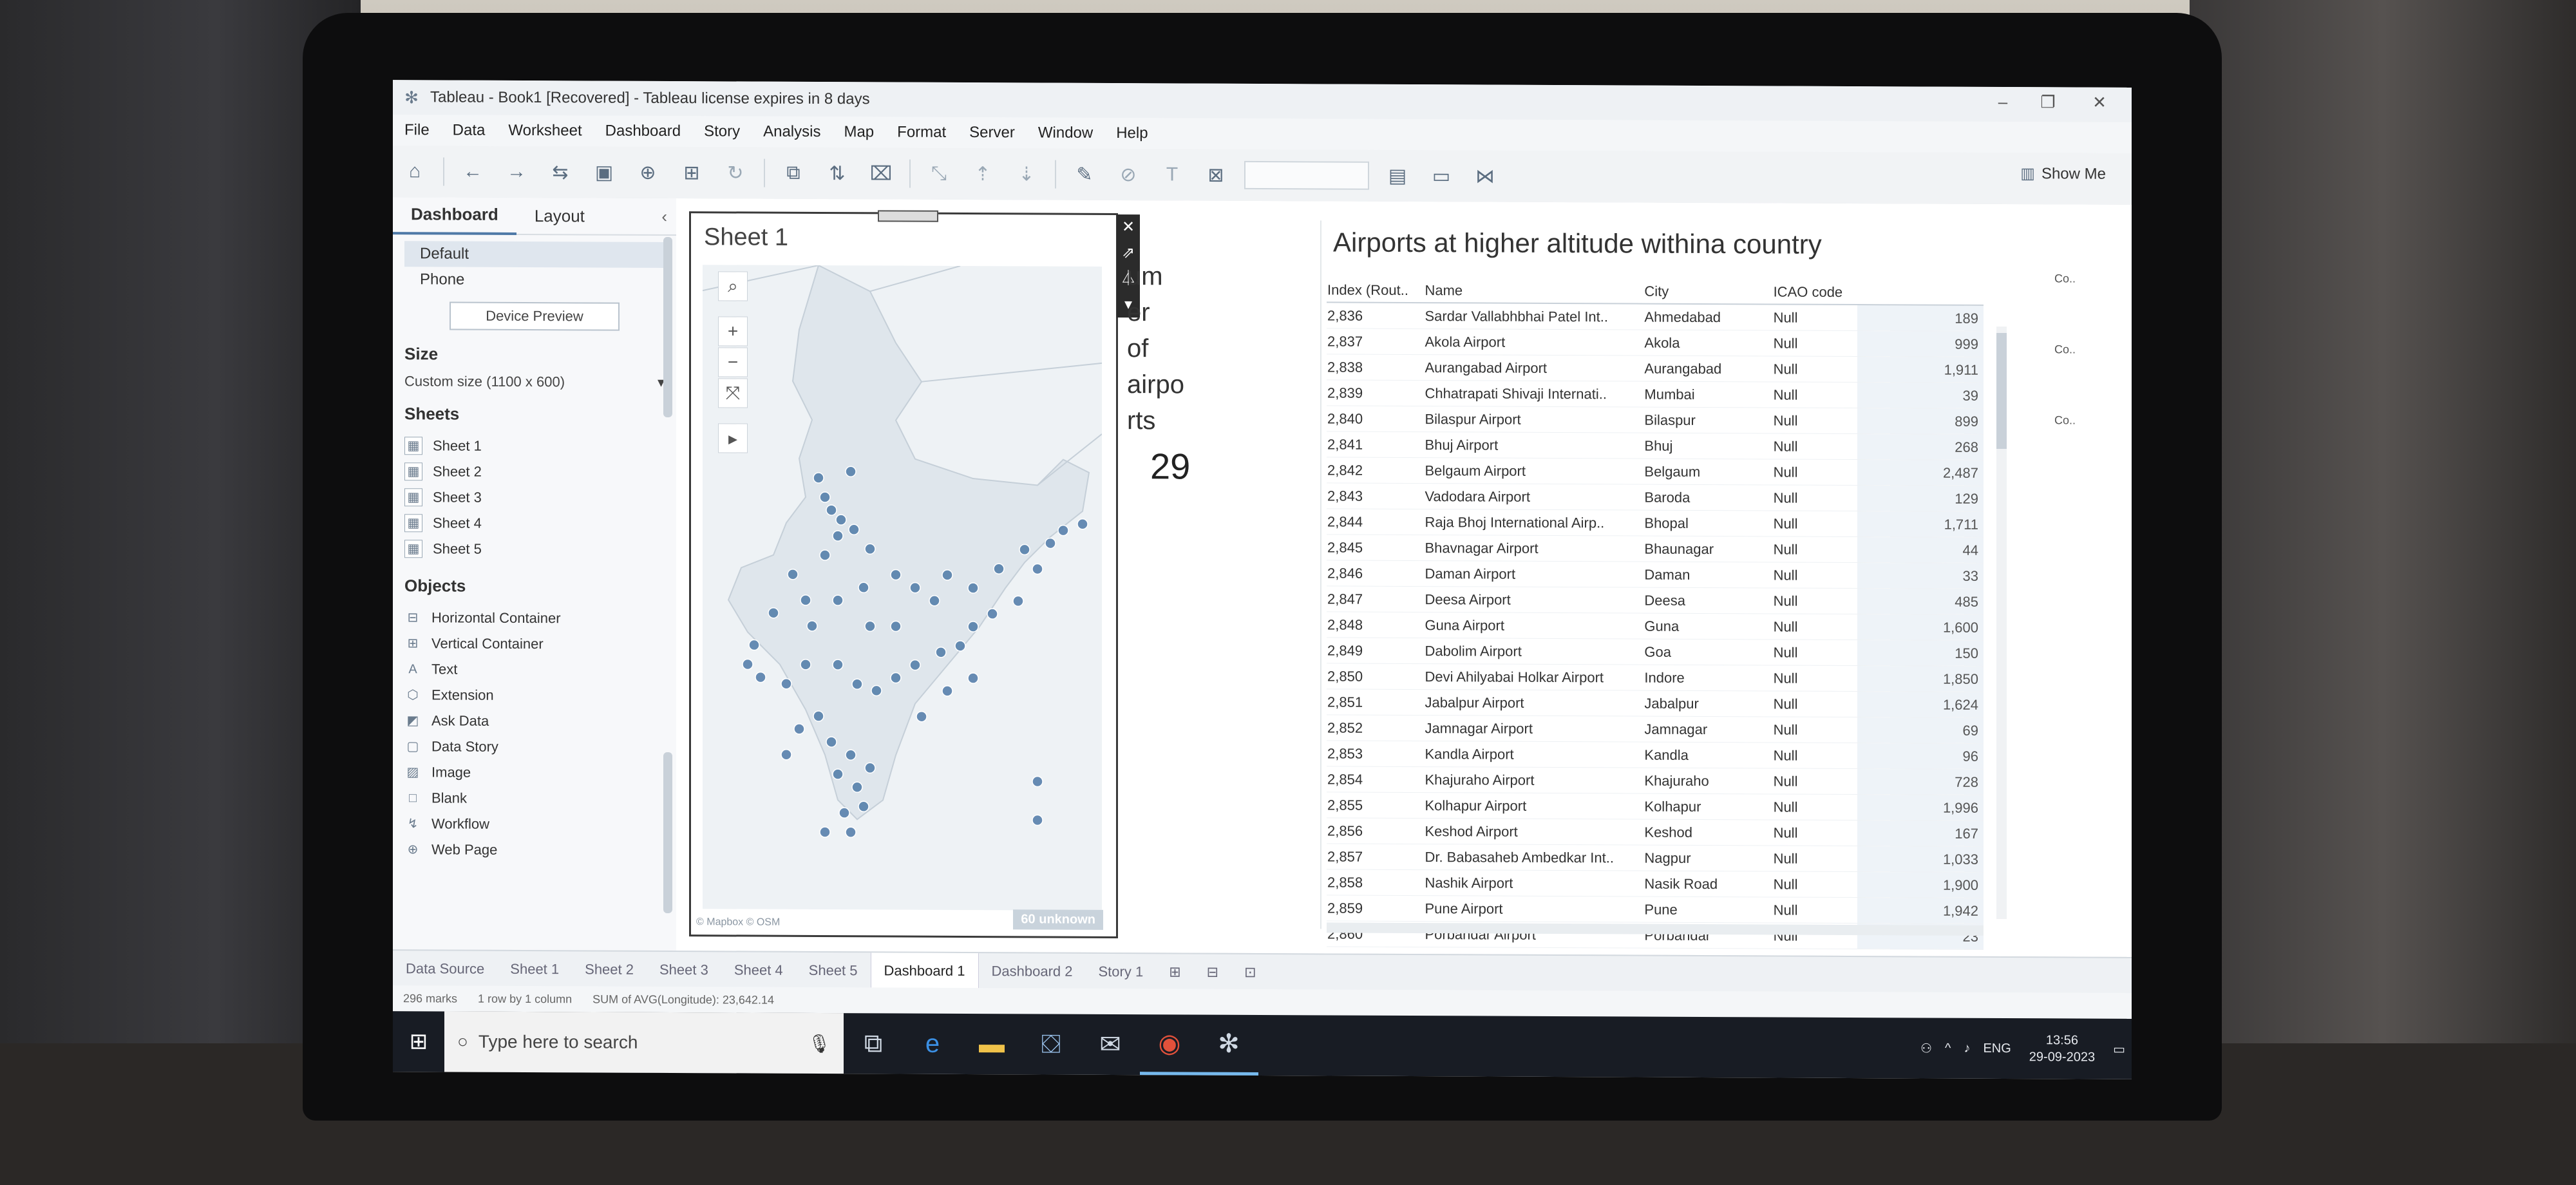 The height and width of the screenshot is (1185, 2576). I want to click on search-icon: ⌕, so click(733, 286).